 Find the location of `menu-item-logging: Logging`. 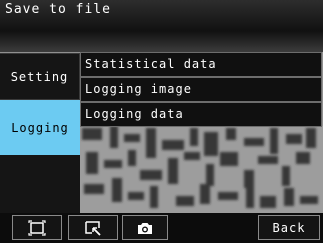

menu-item-logging: Logging is located at coordinates (40, 127).